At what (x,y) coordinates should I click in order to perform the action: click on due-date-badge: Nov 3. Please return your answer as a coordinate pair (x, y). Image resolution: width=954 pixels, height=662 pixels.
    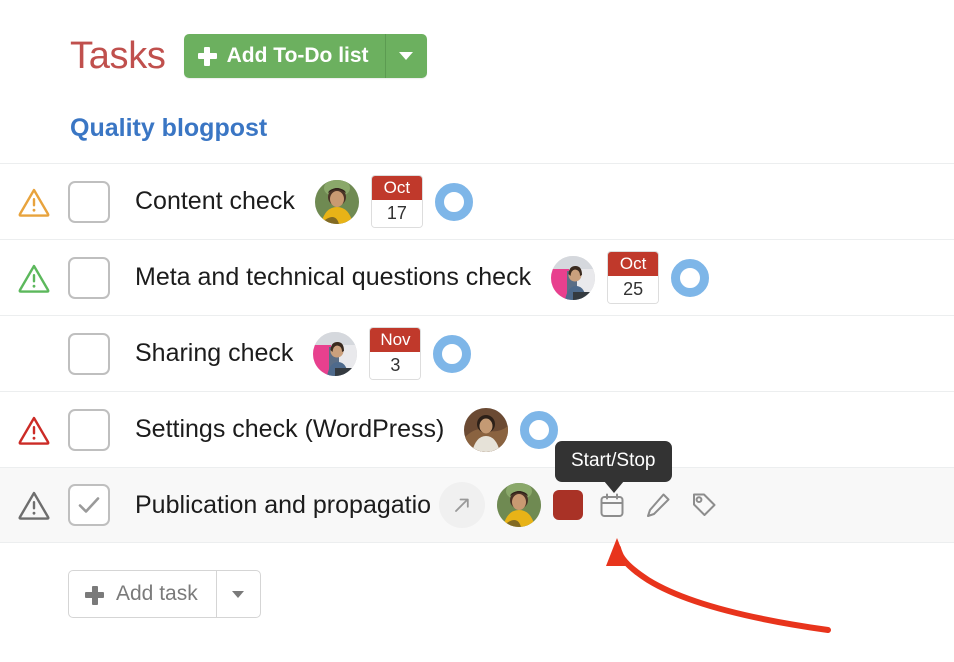
    Looking at the image, I should click on (395, 353).